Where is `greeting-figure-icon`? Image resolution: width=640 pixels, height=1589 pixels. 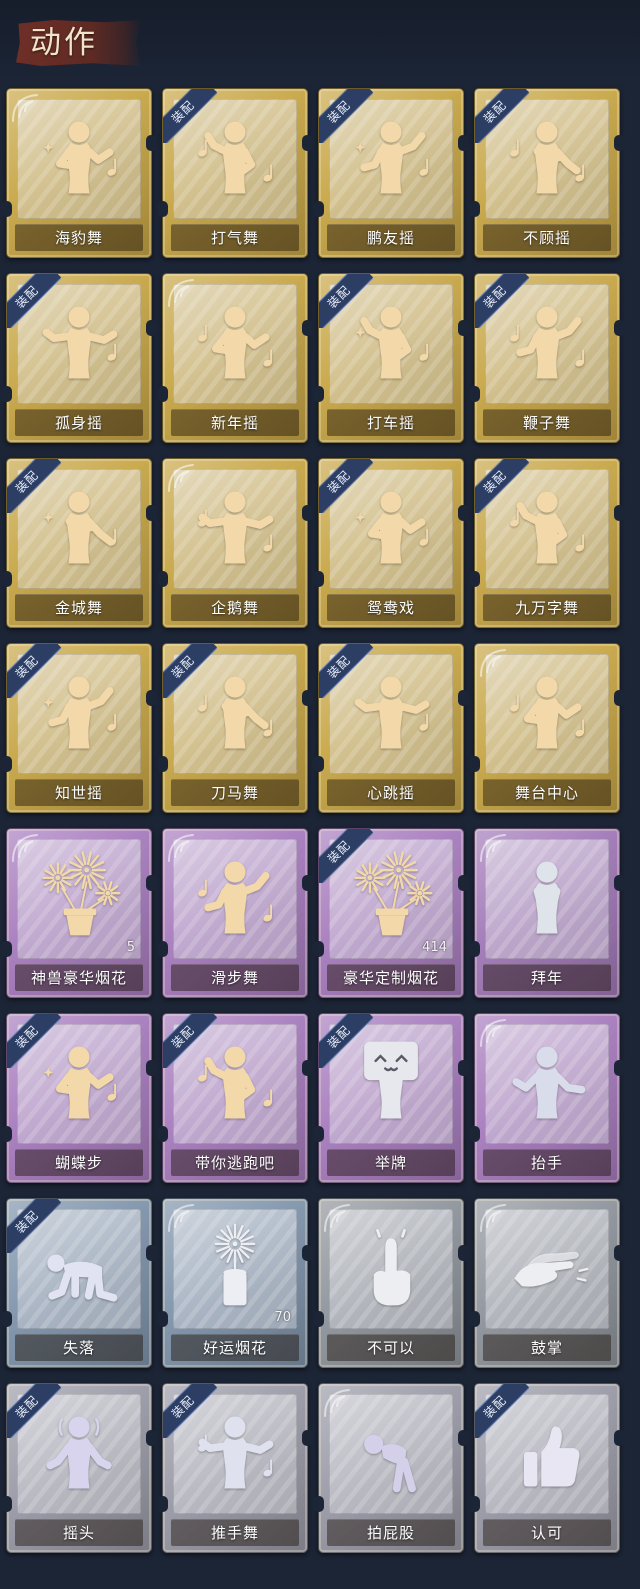 greeting-figure-icon is located at coordinates (547, 897).